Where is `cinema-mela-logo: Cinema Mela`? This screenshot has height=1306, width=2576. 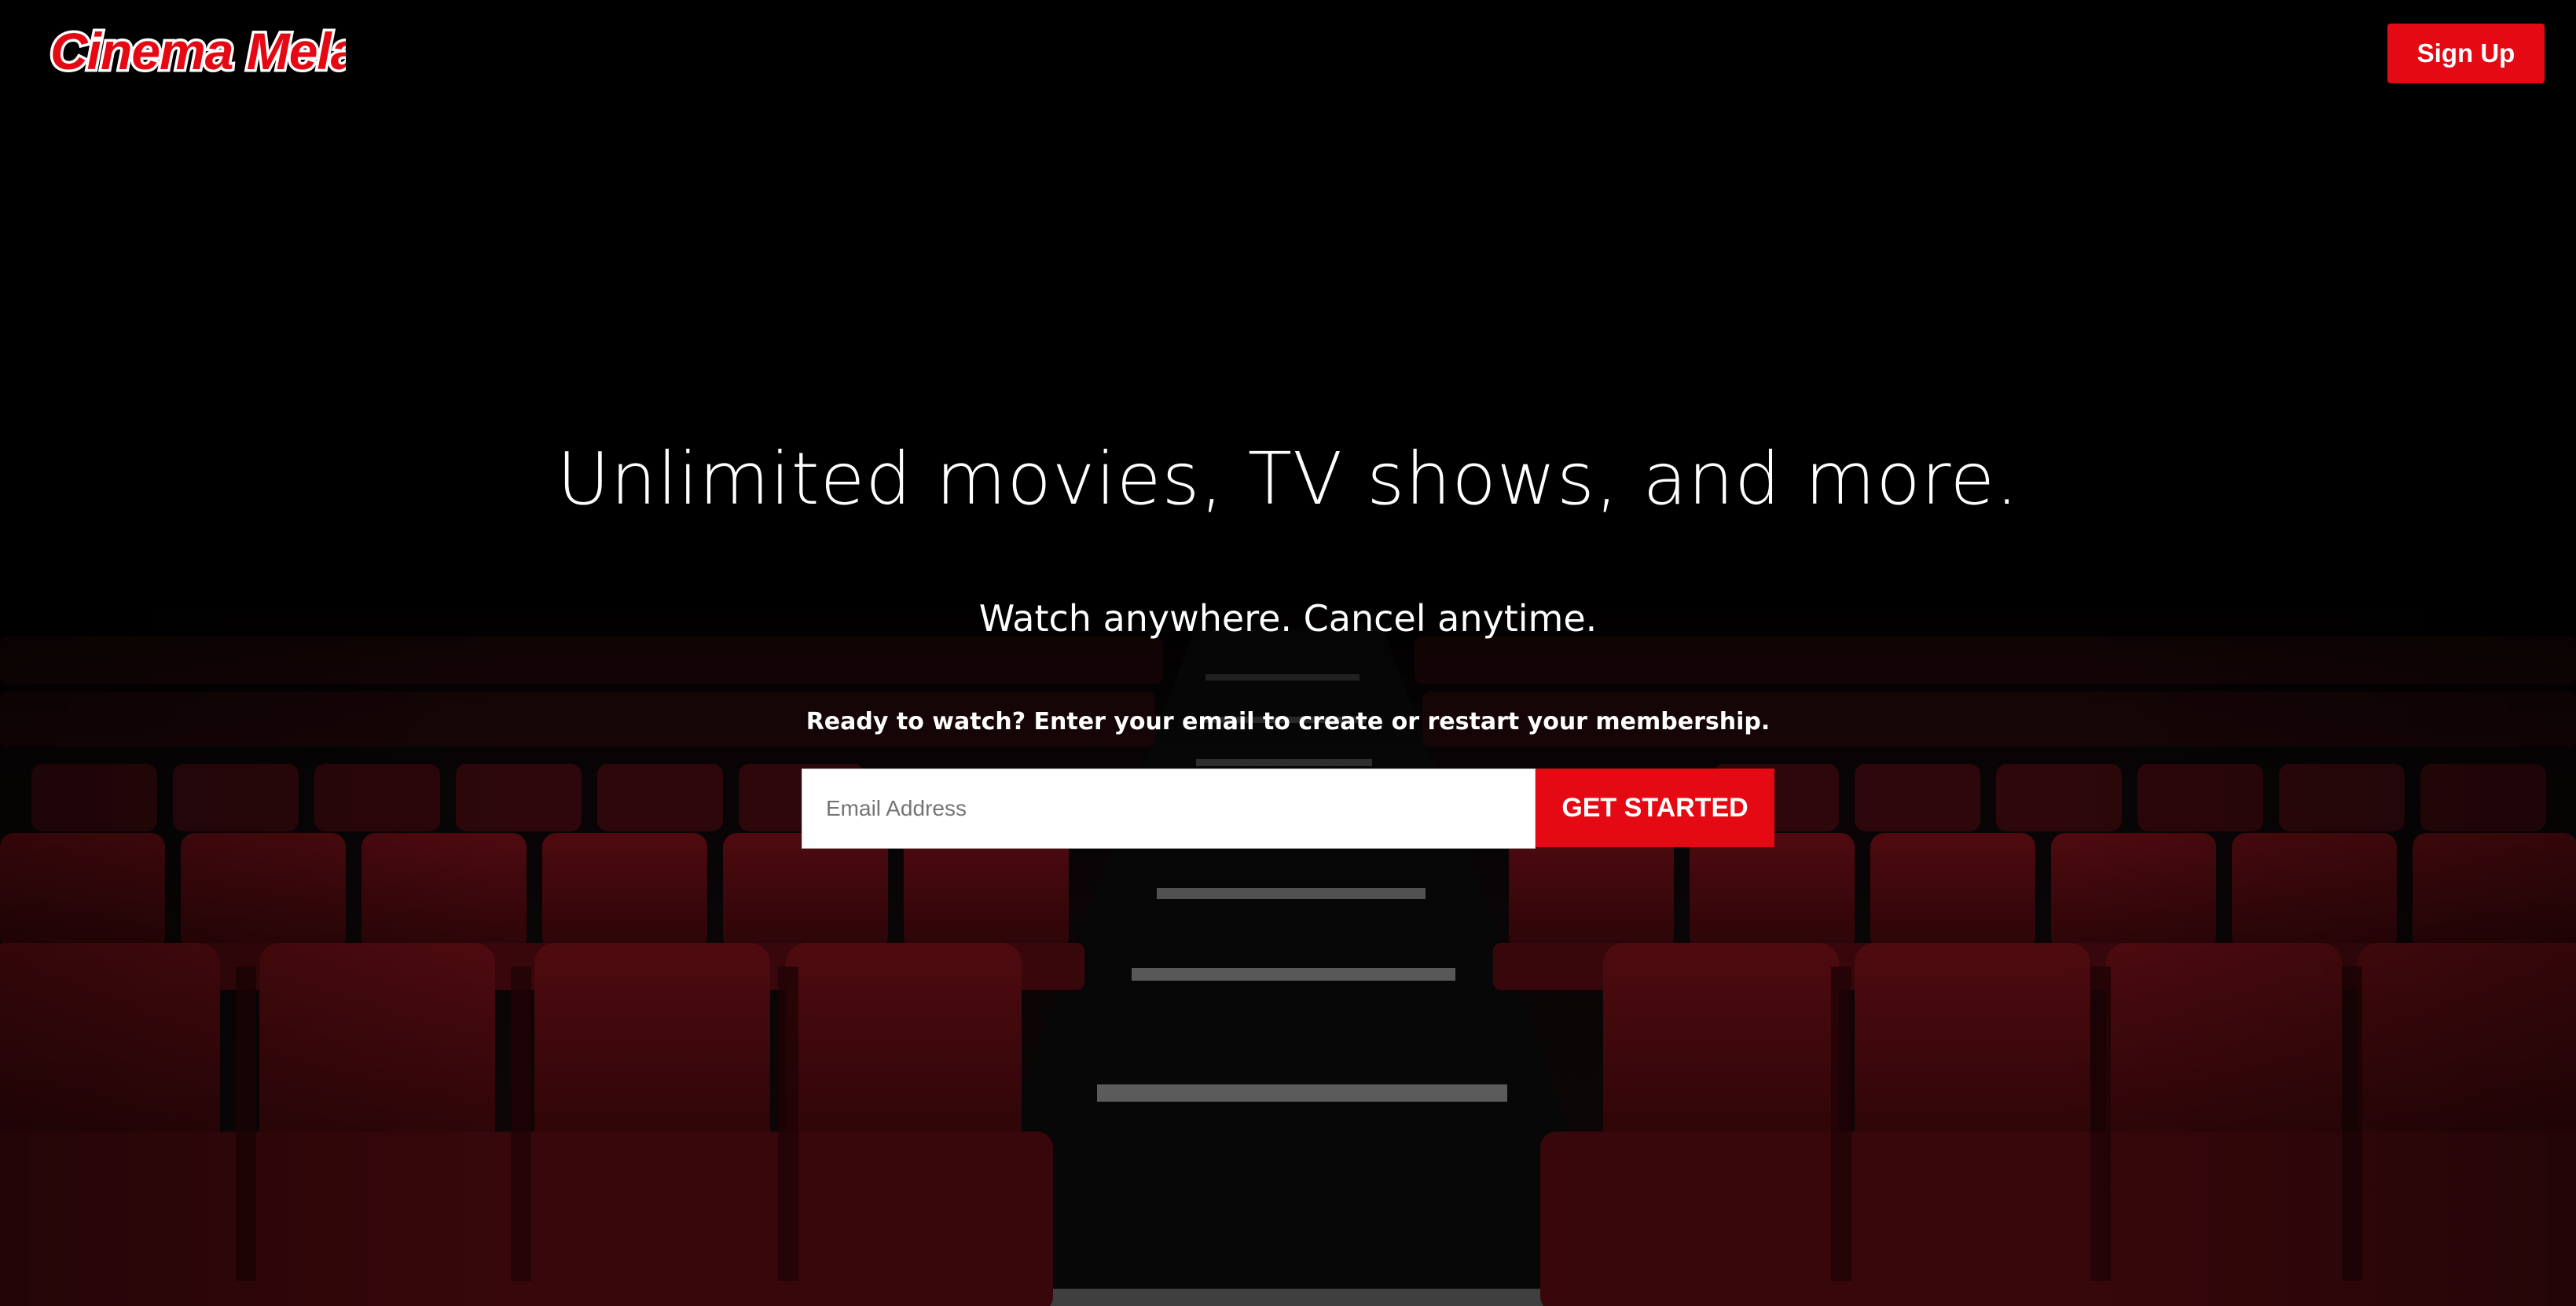
cinema-mela-logo: Cinema Mela is located at coordinates (197, 51).